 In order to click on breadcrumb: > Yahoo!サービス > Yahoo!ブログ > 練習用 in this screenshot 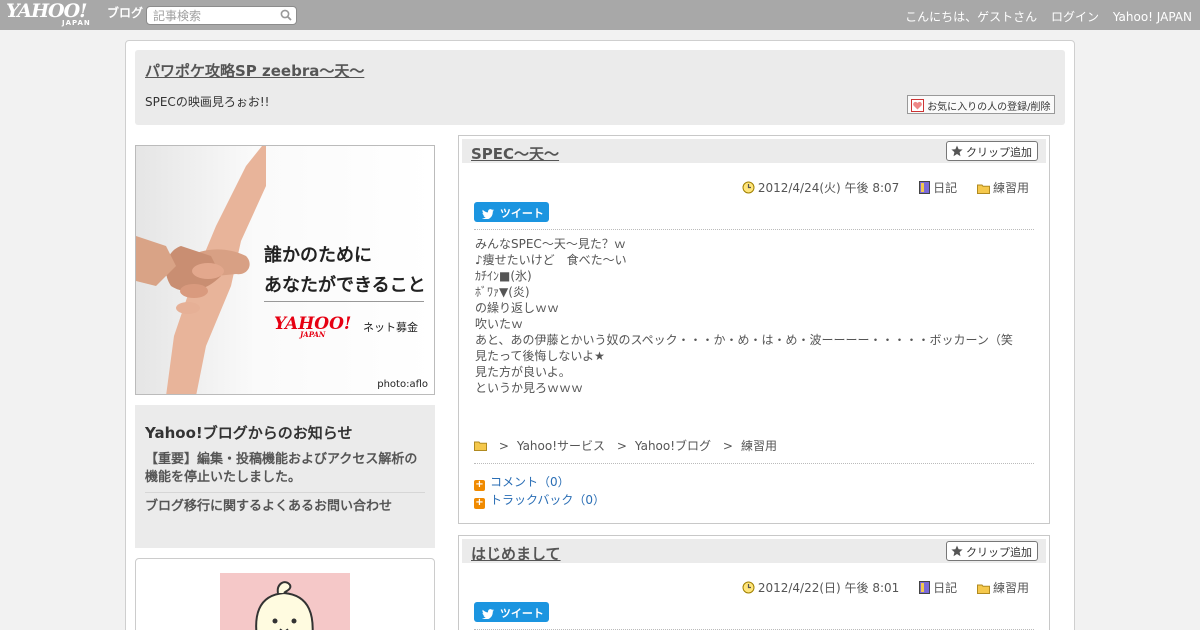, I will do `click(625, 445)`.